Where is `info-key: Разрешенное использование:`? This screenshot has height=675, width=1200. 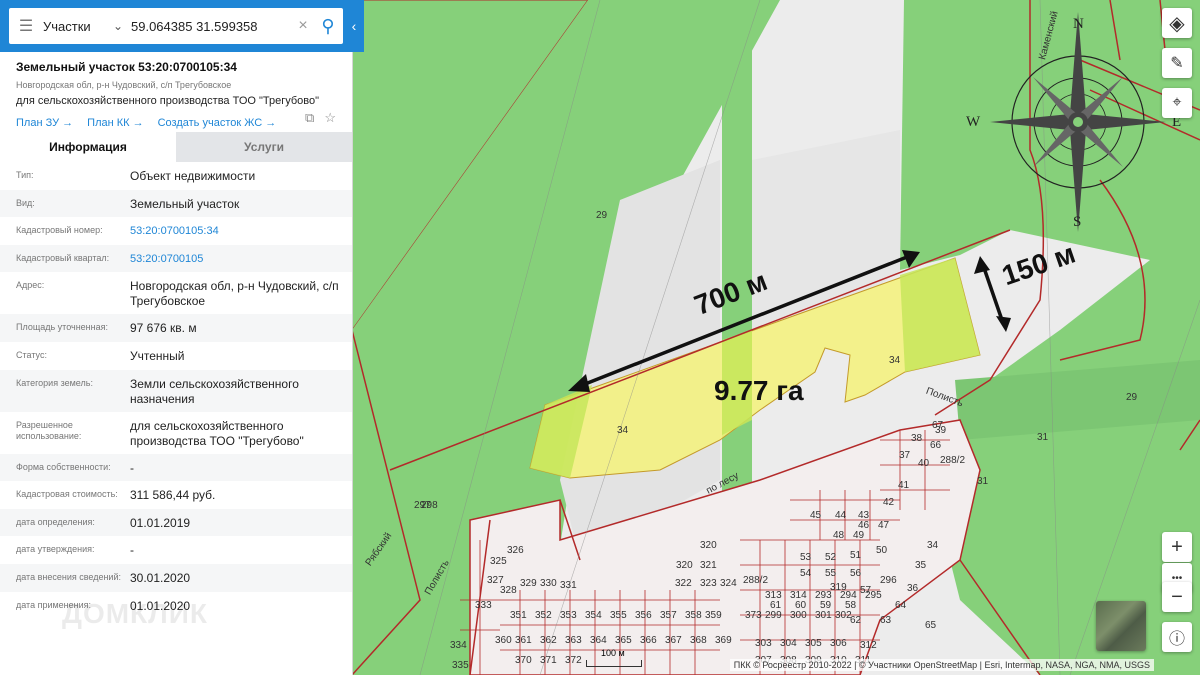 info-key: Разрешенное использование: is located at coordinates (49, 430).